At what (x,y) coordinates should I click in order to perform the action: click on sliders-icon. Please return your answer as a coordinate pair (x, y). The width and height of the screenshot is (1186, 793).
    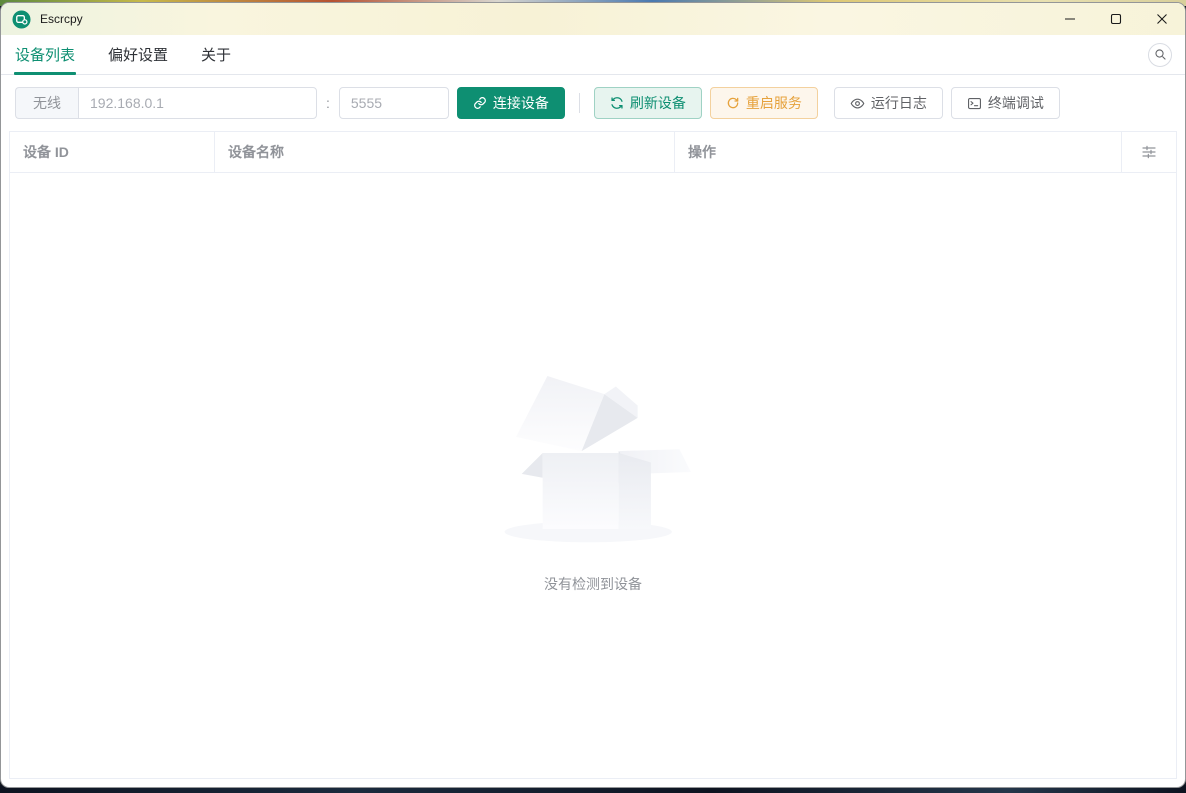
    Looking at the image, I should click on (1149, 152).